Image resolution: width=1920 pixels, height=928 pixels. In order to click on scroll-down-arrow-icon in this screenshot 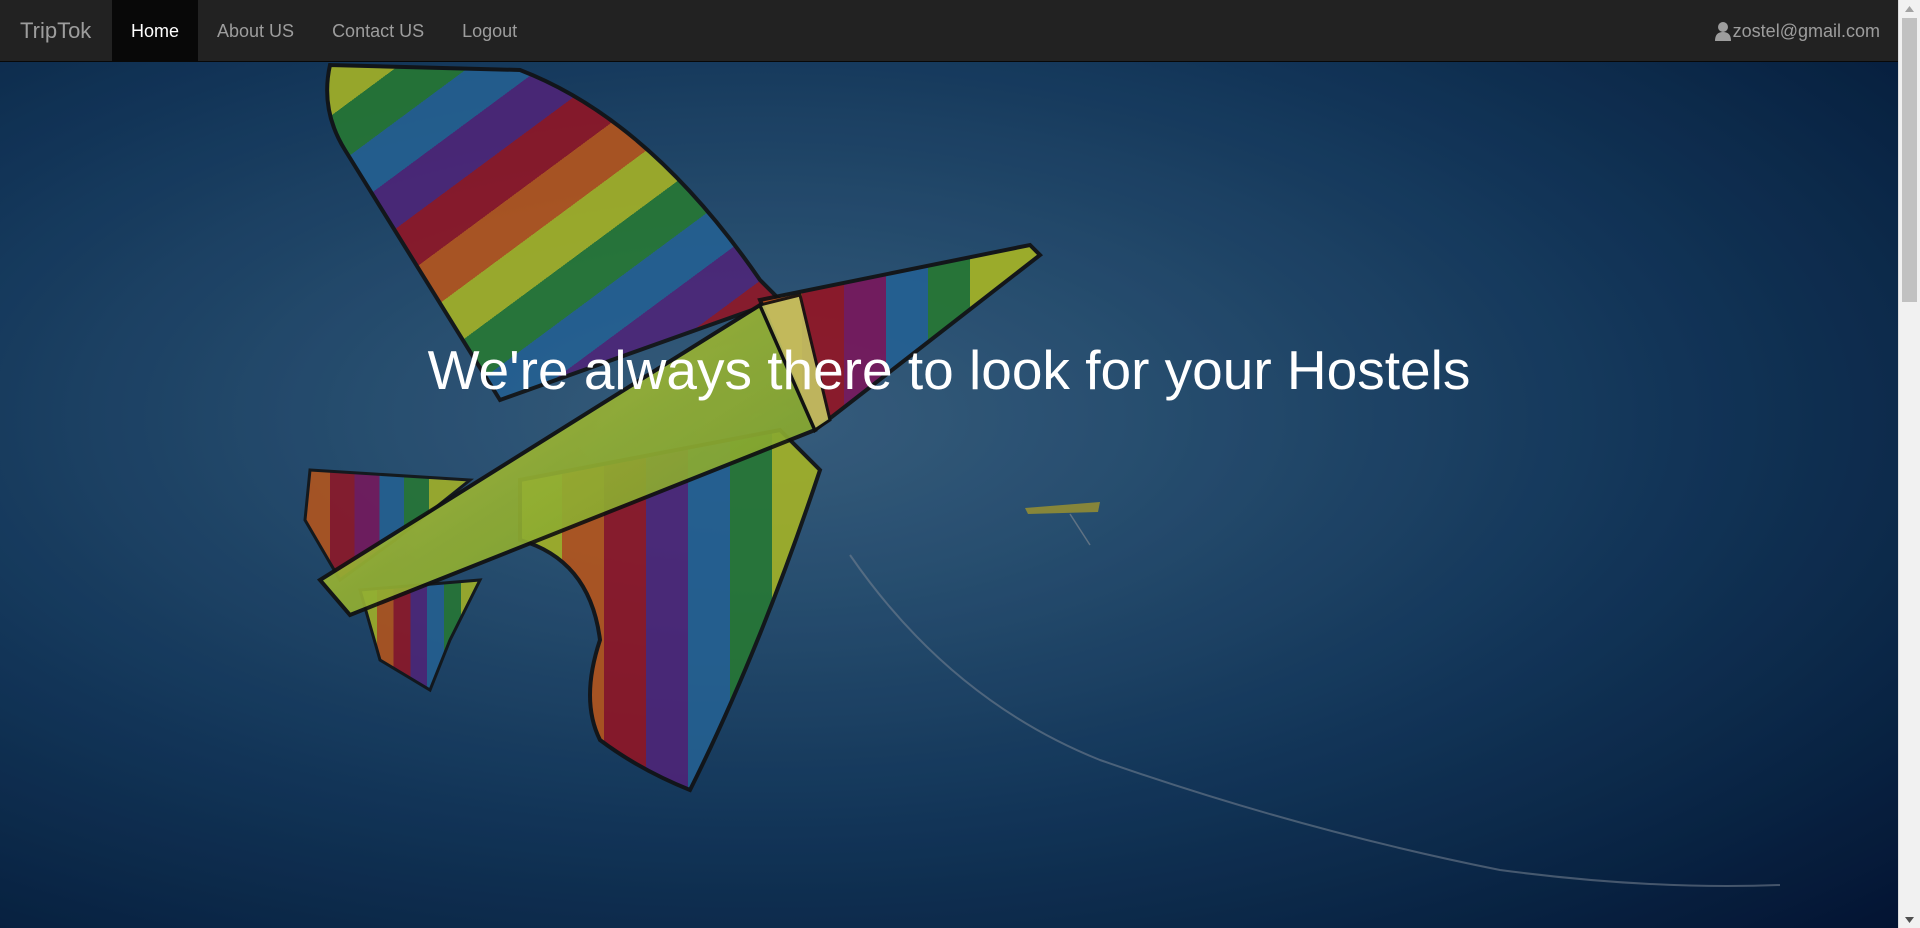, I will do `click(1909, 919)`.